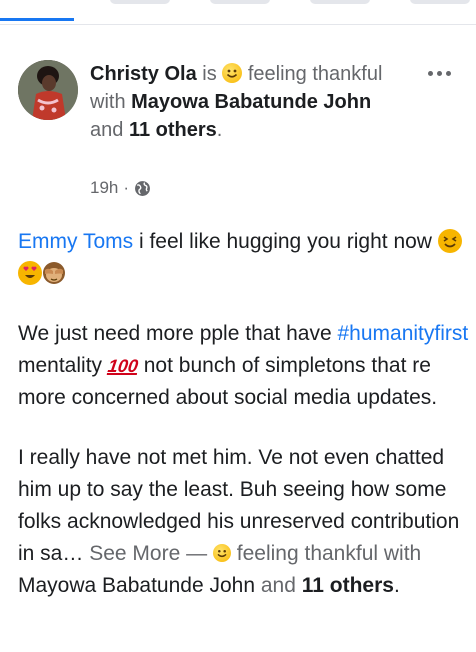 The image size is (476, 652). What do you see at coordinates (173, 130) in the screenshot?
I see `tagged-others-link: 11 others` at bounding box center [173, 130].